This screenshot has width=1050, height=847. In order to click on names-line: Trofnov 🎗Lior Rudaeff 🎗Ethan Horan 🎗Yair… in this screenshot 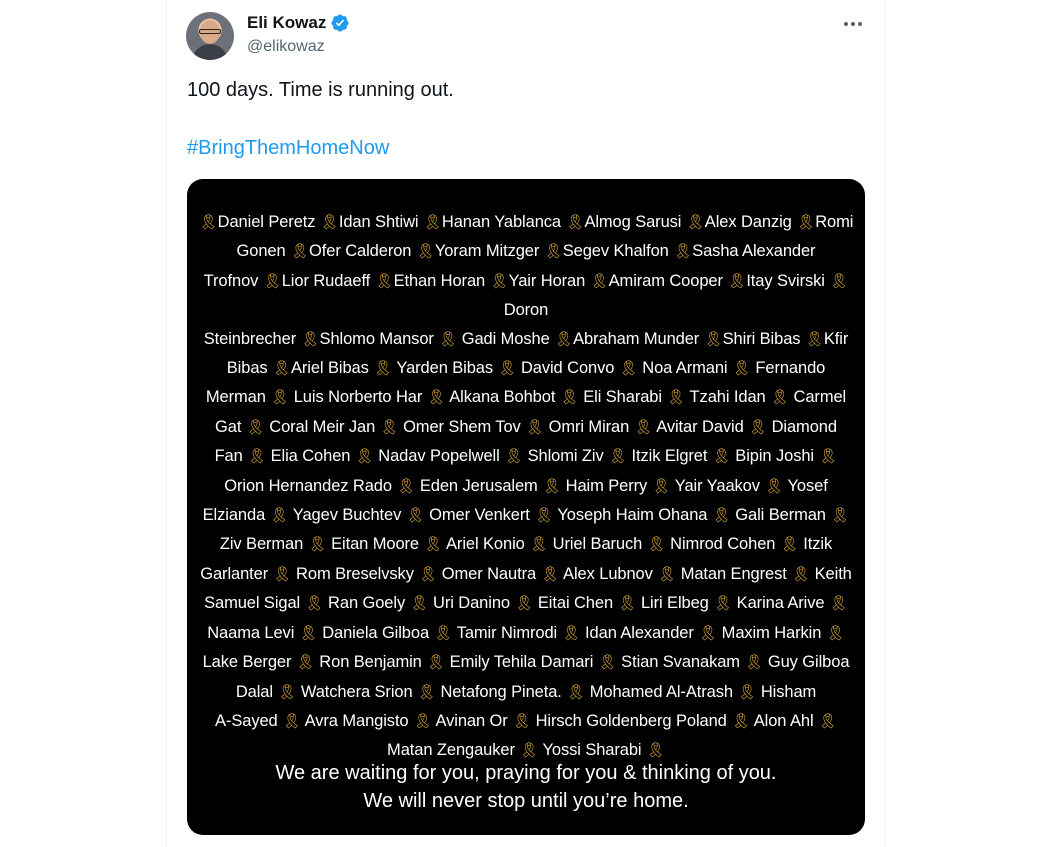, I will do `click(526, 295)`.